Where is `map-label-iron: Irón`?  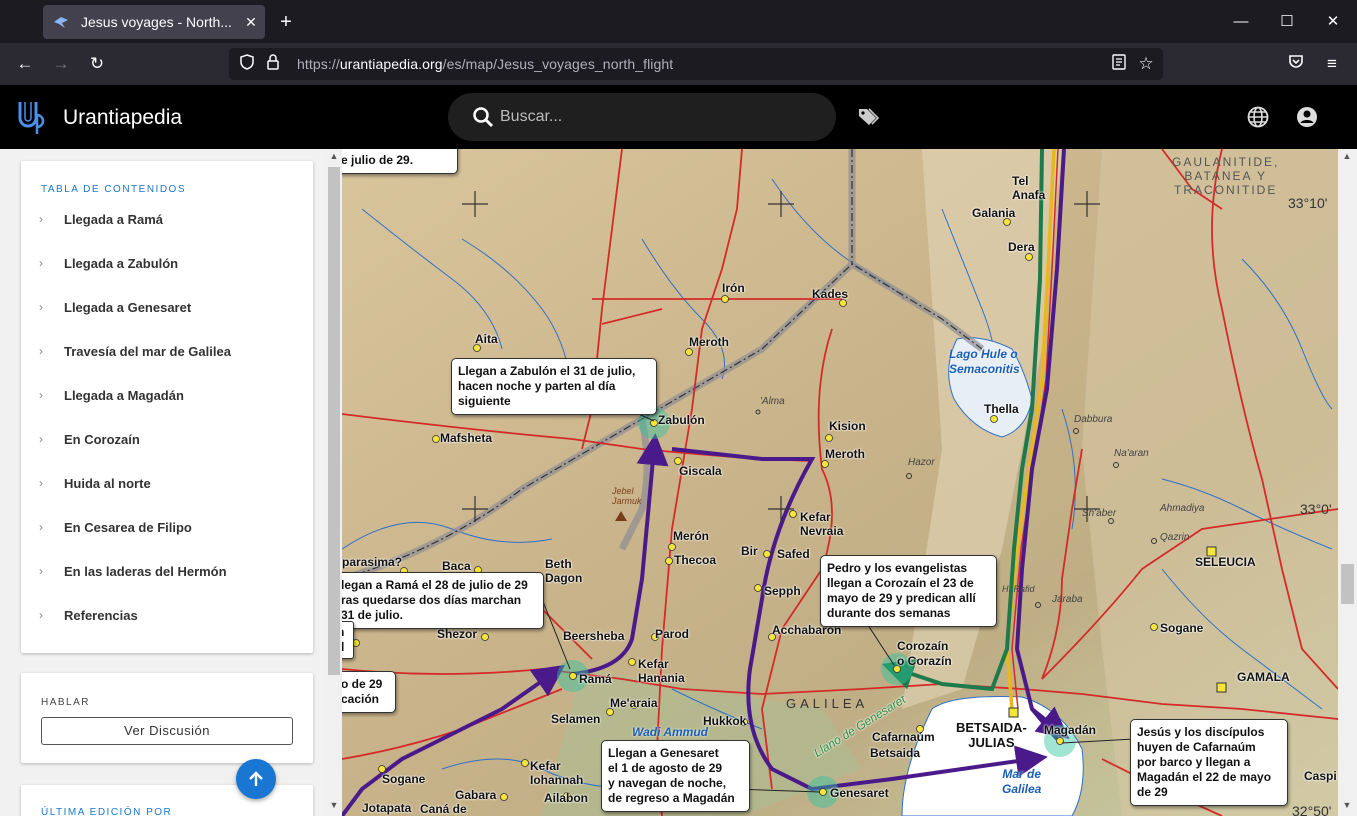 map-label-iron: Irón is located at coordinates (733, 288).